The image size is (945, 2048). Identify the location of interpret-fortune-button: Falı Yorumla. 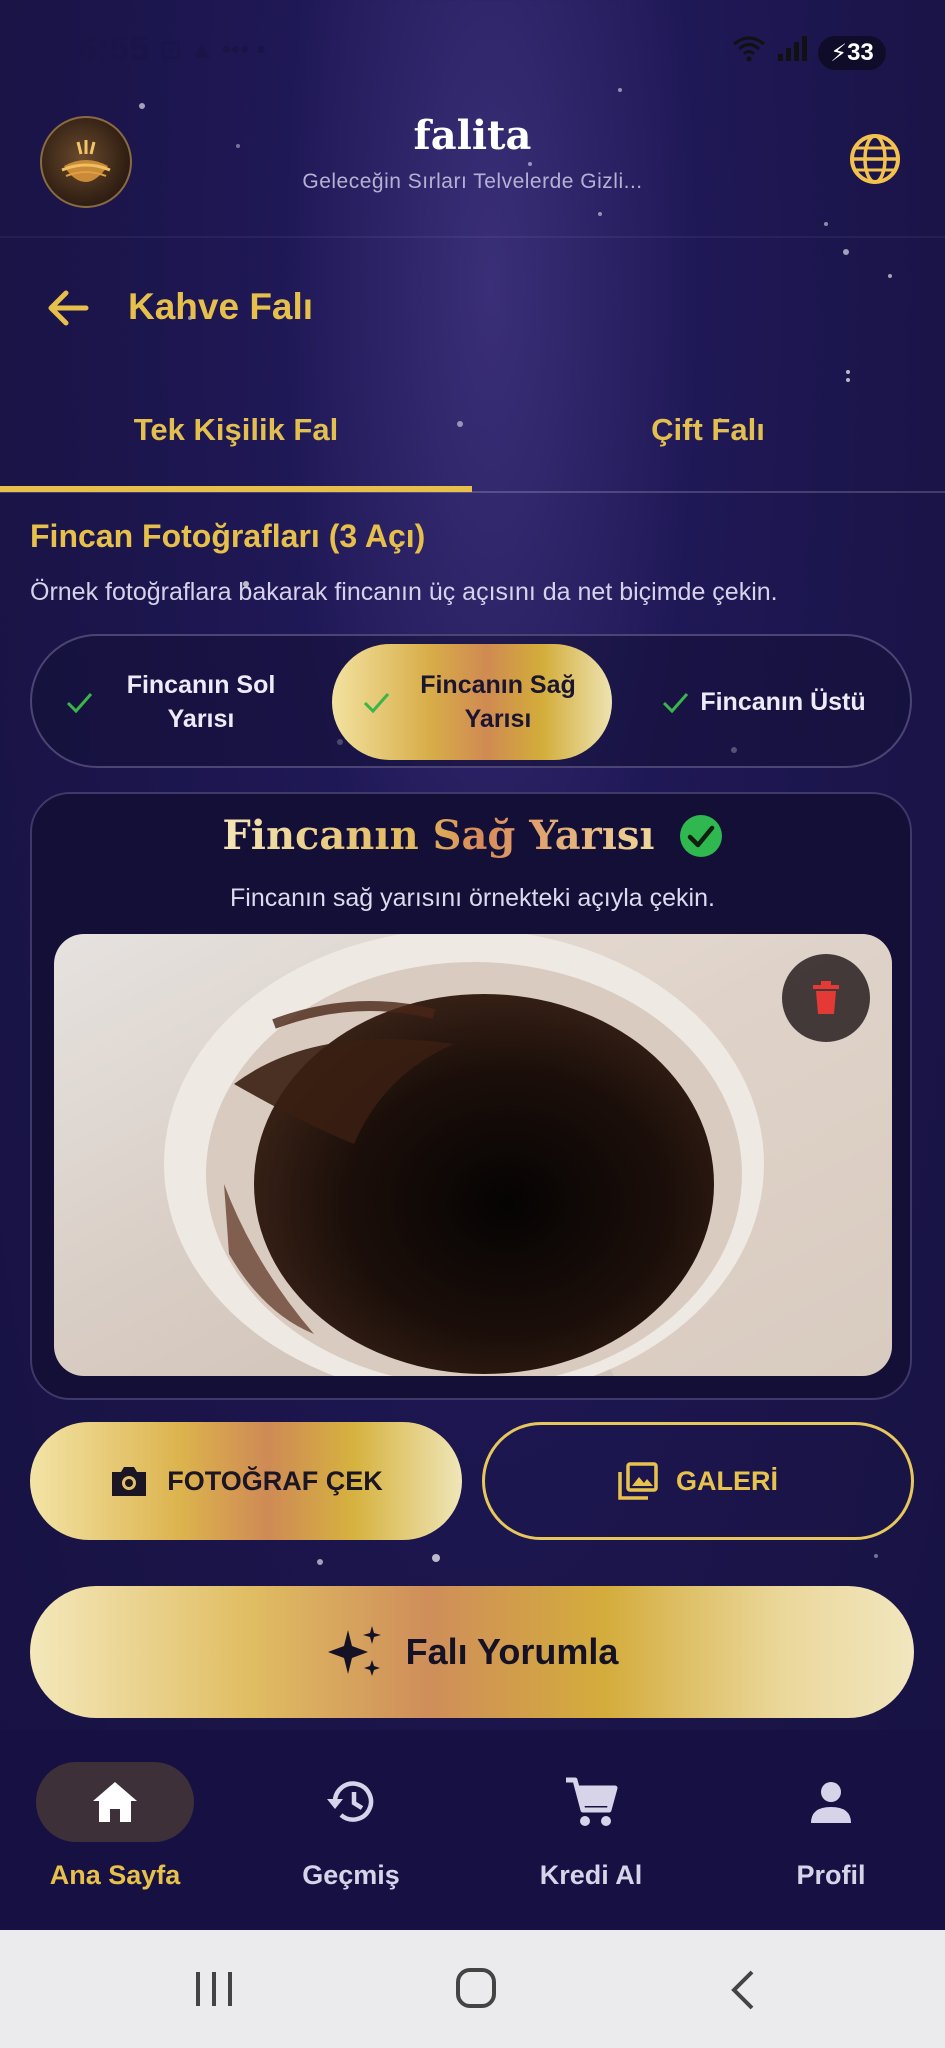
(472, 1652).